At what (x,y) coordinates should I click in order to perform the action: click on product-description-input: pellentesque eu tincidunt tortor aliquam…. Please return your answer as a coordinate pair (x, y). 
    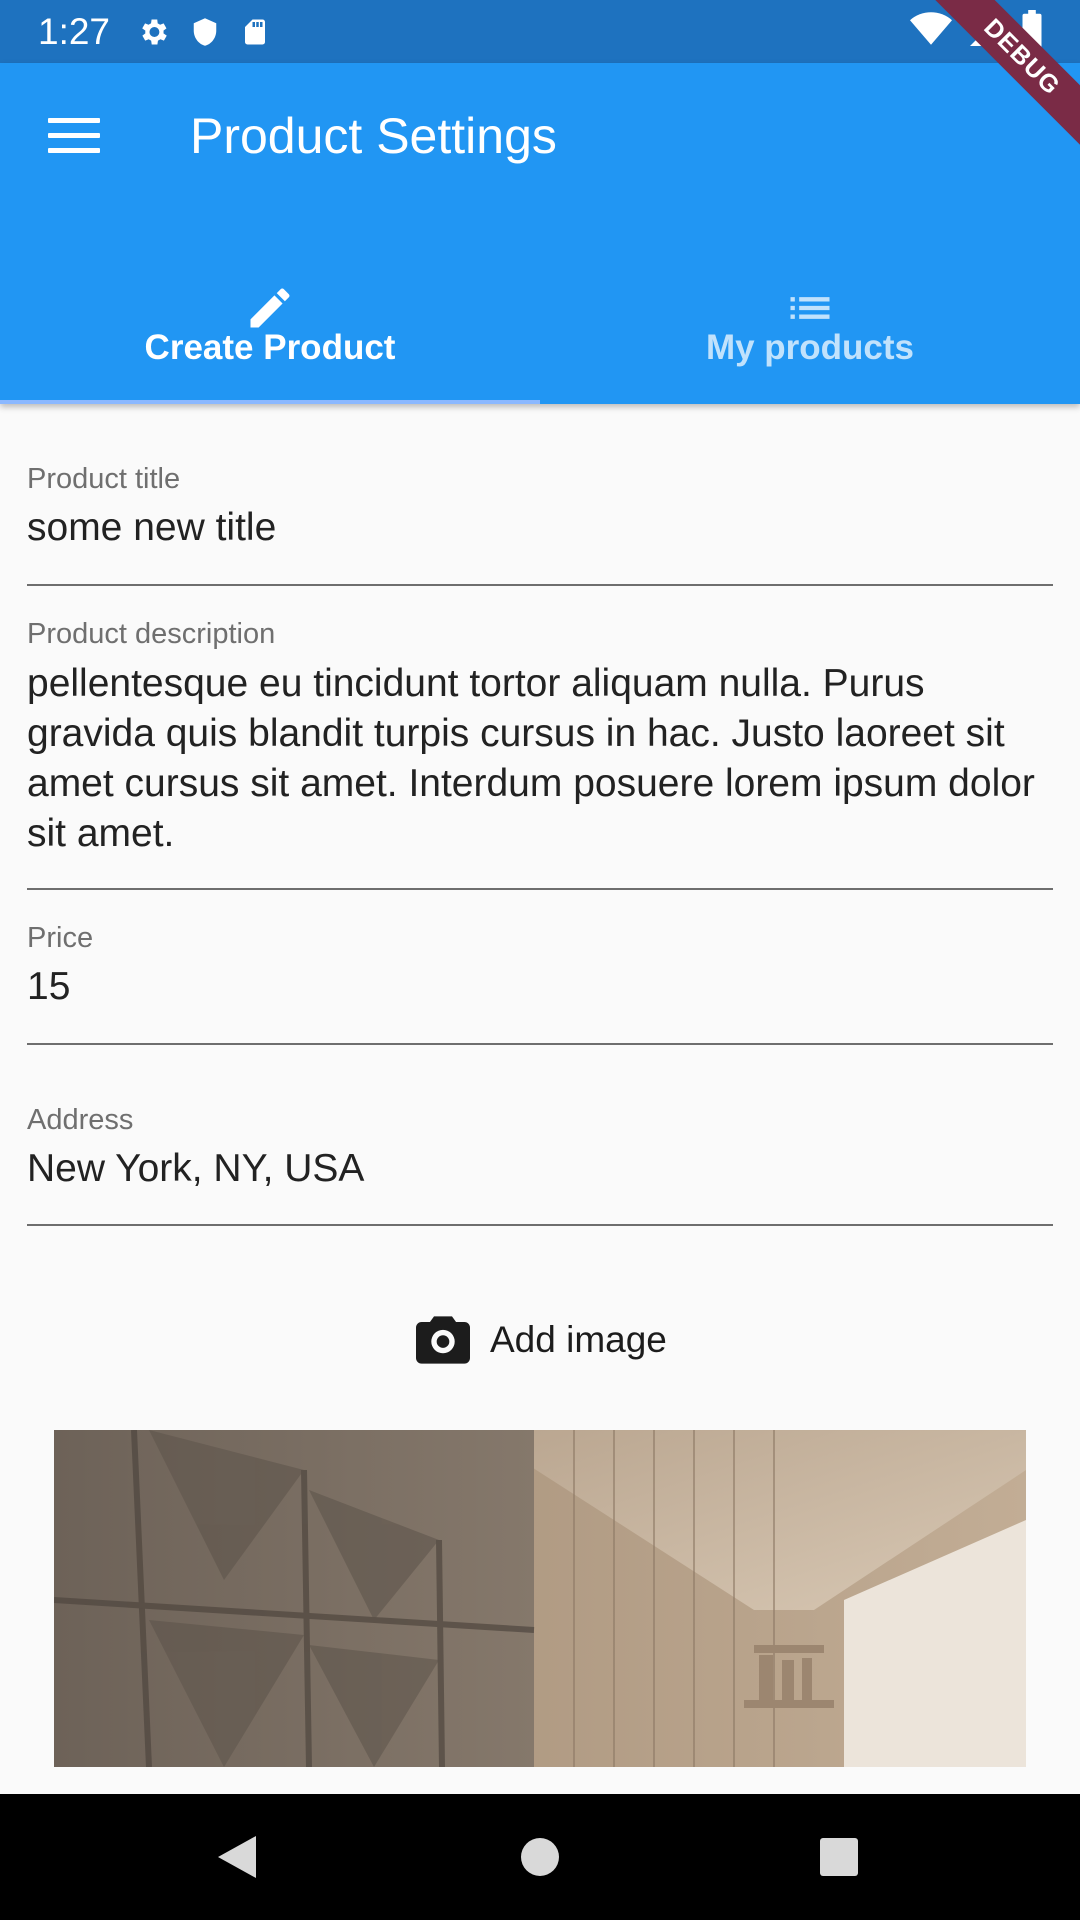
    Looking at the image, I should click on (542, 759).